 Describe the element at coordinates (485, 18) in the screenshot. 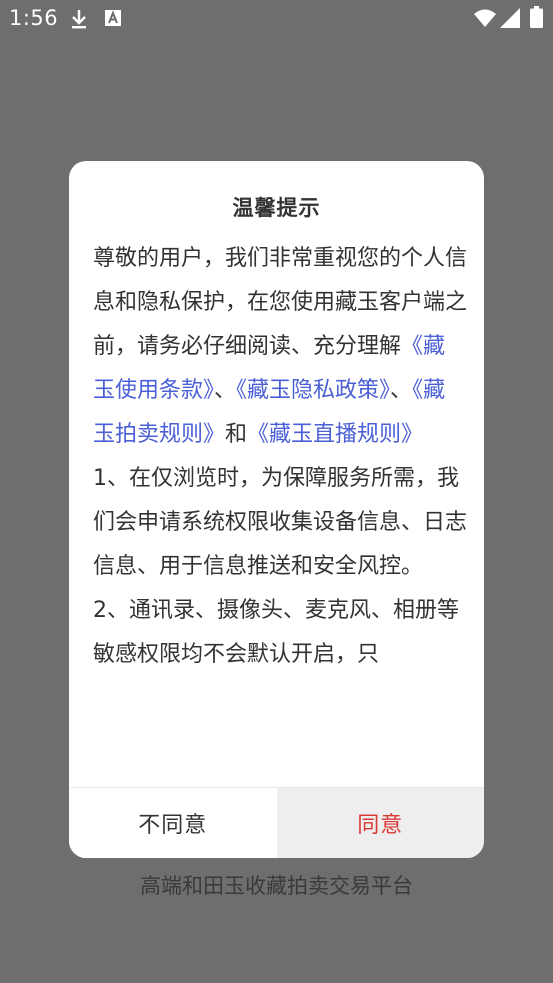

I see `wifi-icon` at that location.